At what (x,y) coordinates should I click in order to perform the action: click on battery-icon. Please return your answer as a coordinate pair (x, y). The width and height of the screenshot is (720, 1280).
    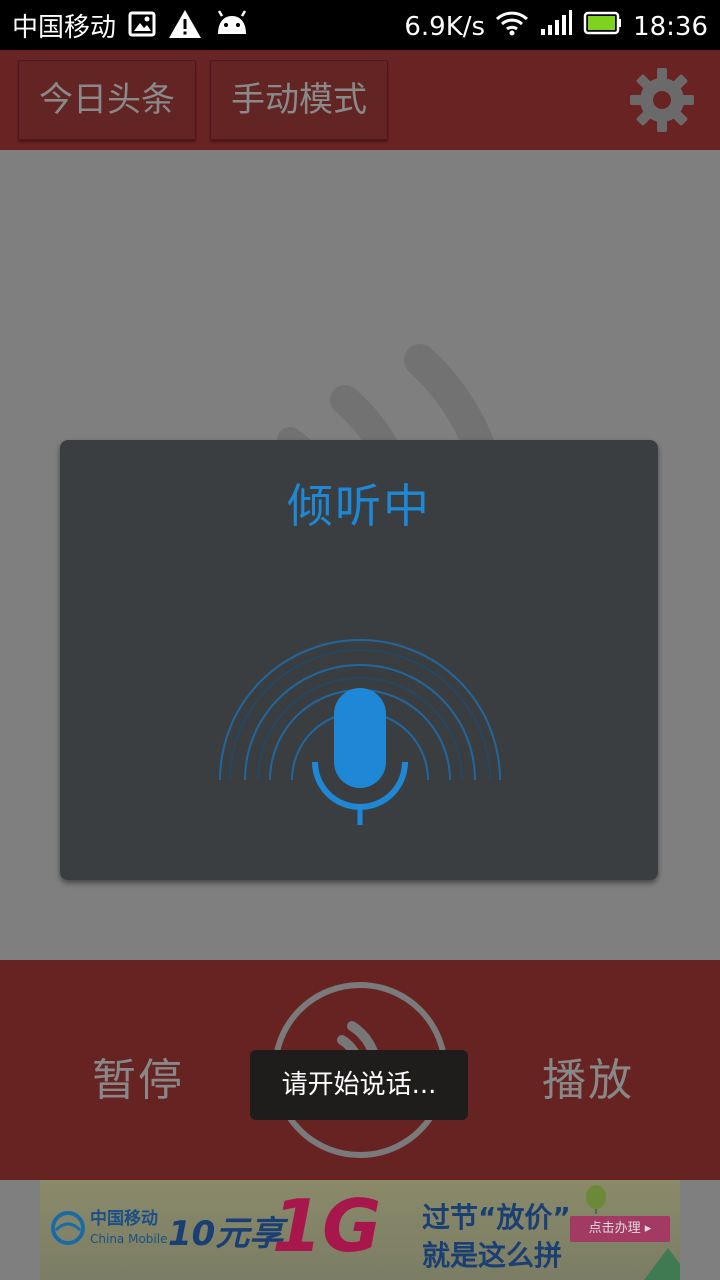
    Looking at the image, I should click on (603, 26).